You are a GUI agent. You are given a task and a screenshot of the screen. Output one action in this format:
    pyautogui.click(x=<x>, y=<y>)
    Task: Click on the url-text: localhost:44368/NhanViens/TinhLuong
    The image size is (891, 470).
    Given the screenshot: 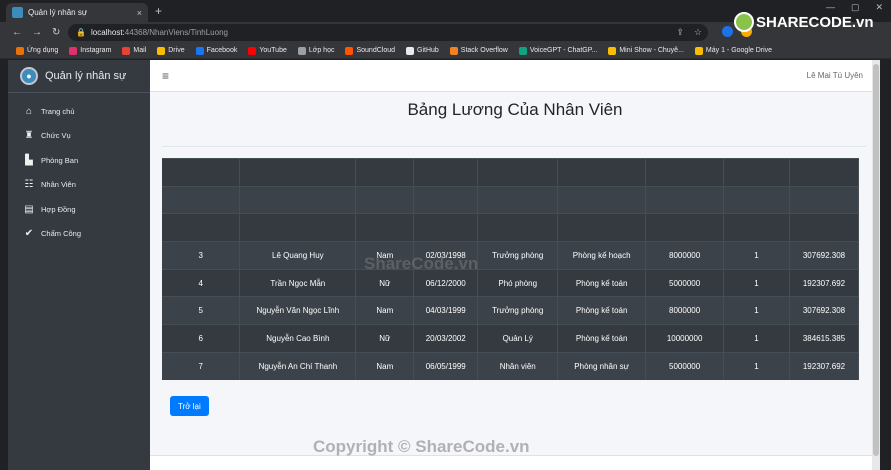 What is the action you would take?
    pyautogui.click(x=159, y=32)
    